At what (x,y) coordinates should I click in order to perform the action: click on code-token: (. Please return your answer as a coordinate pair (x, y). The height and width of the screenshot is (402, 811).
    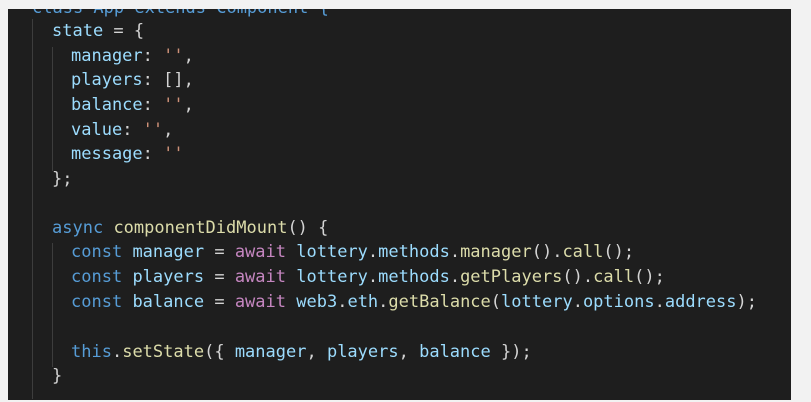
    Looking at the image, I should click on (496, 302).